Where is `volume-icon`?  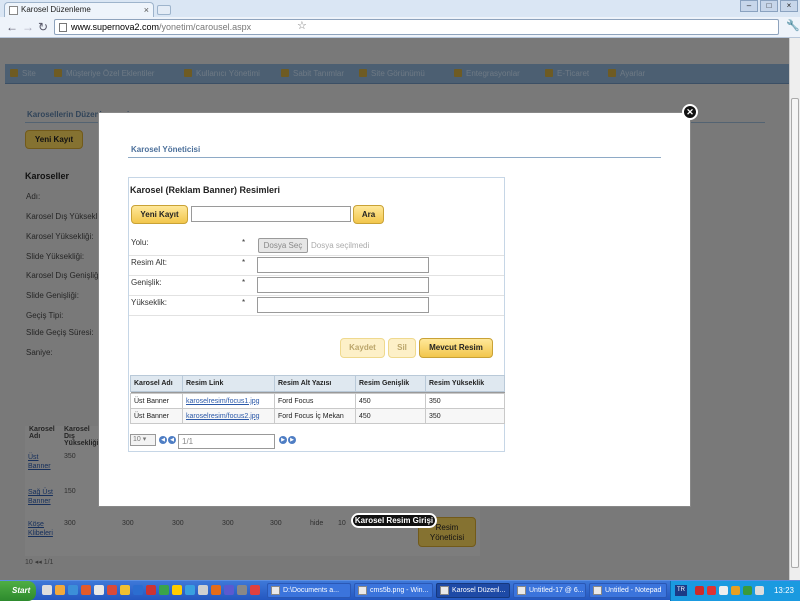 volume-icon is located at coordinates (759, 590).